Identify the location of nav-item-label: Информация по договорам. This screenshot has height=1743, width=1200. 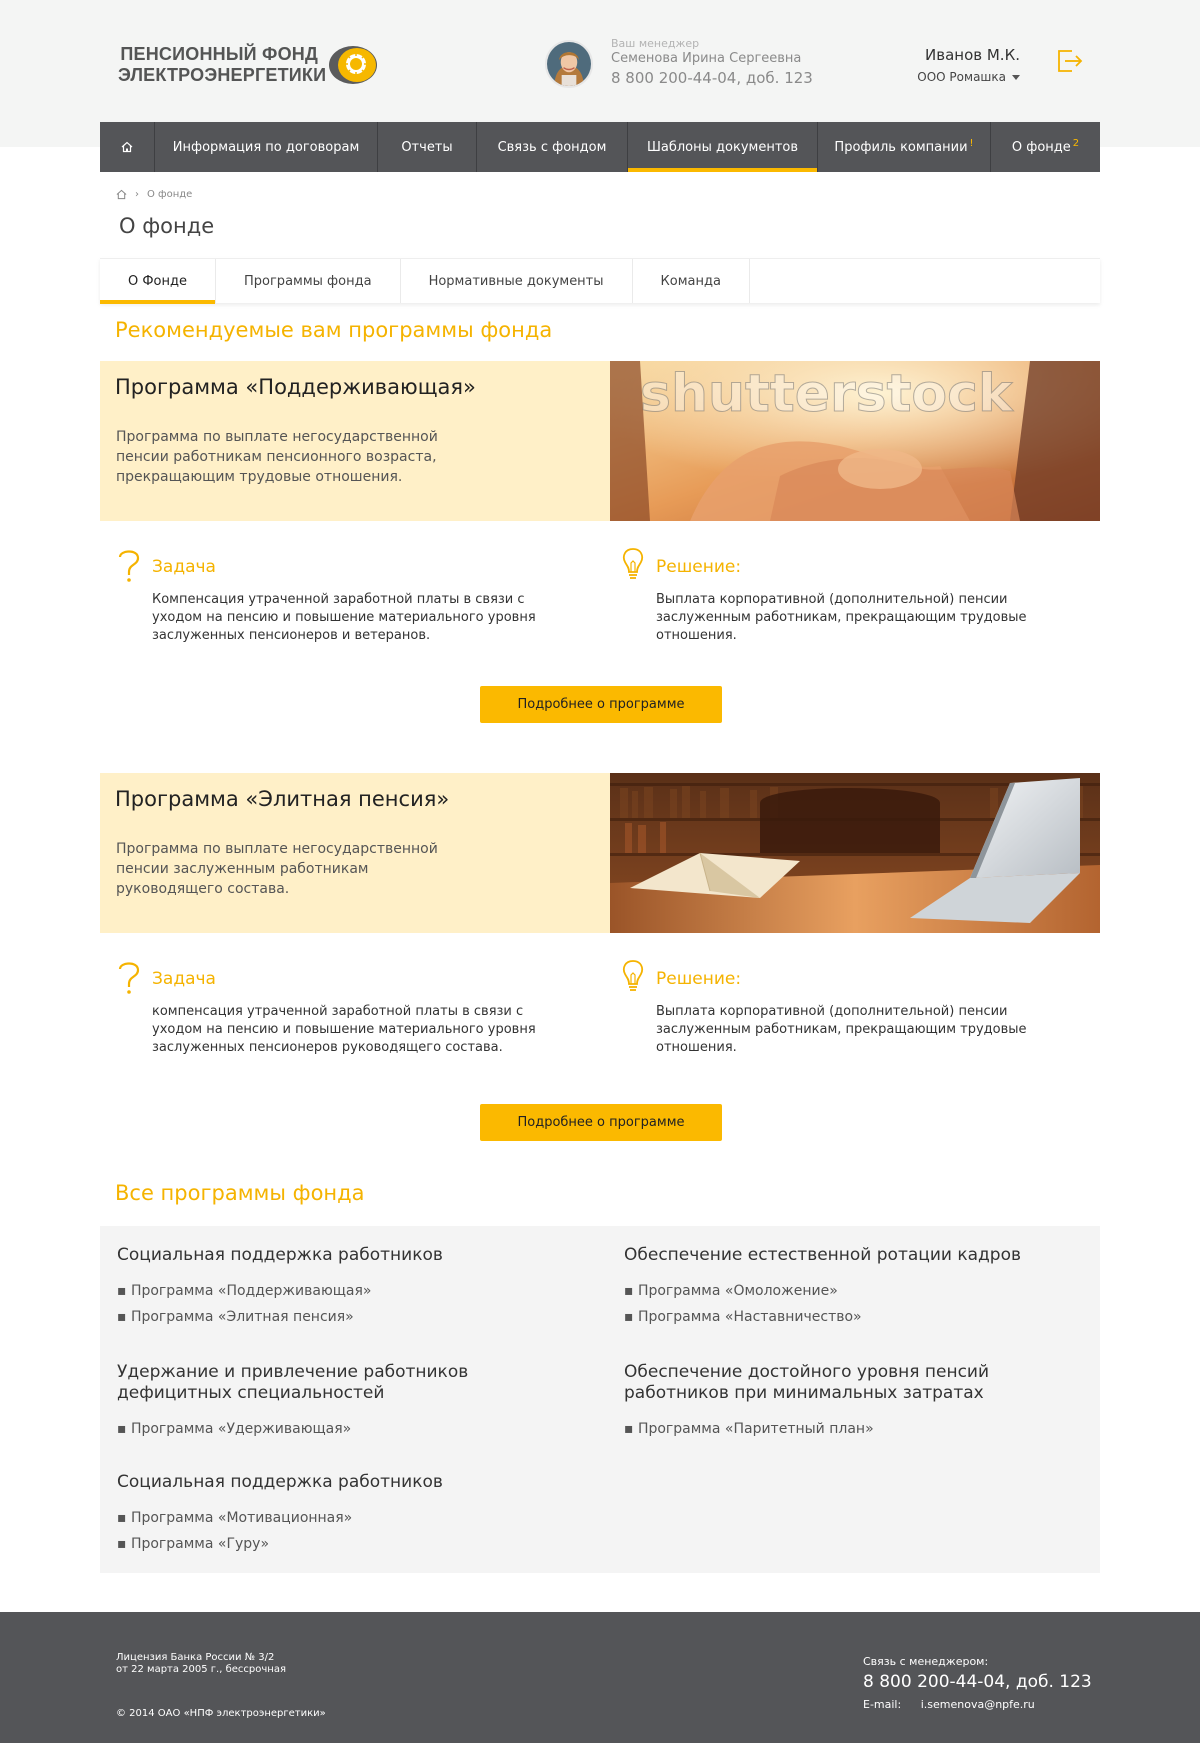
(266, 147).